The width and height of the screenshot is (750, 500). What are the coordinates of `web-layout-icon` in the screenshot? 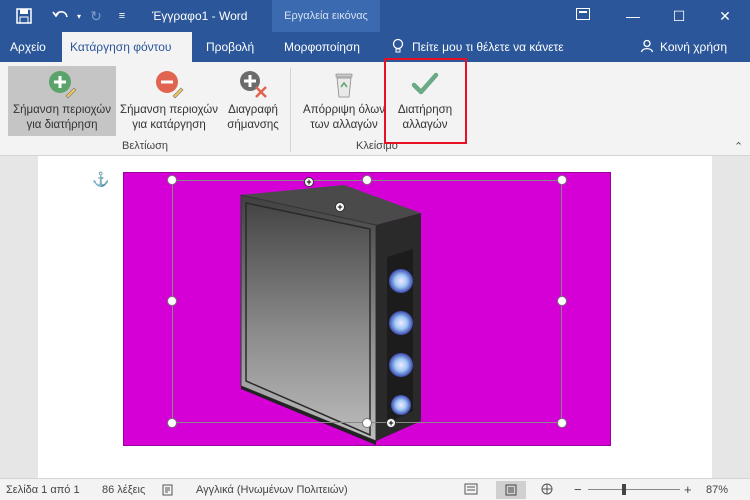 It's located at (547, 490).